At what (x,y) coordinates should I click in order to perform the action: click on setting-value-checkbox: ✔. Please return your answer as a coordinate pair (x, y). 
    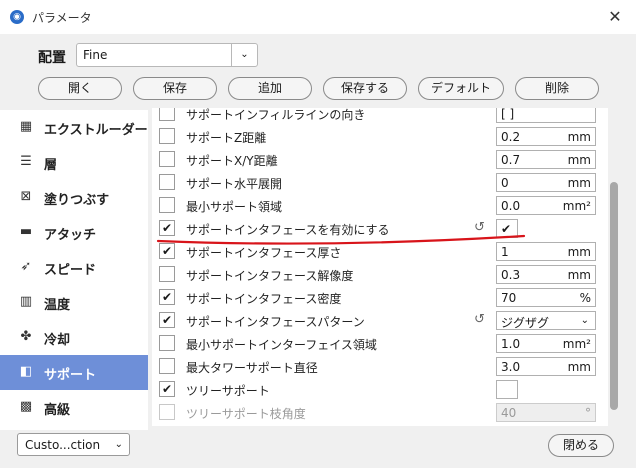
    Looking at the image, I should click on (507, 228).